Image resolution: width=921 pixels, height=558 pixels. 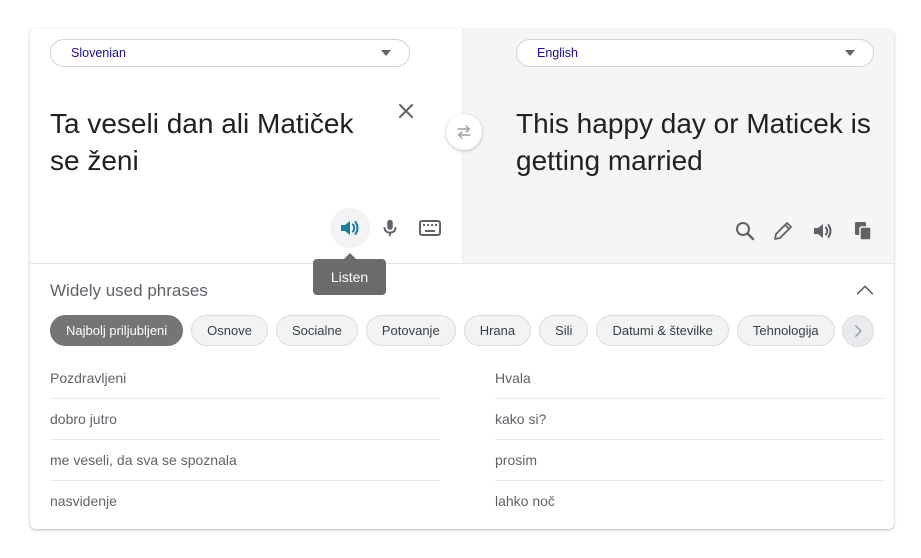 What do you see at coordinates (564, 330) in the screenshot?
I see `phrase-chip: Sili` at bounding box center [564, 330].